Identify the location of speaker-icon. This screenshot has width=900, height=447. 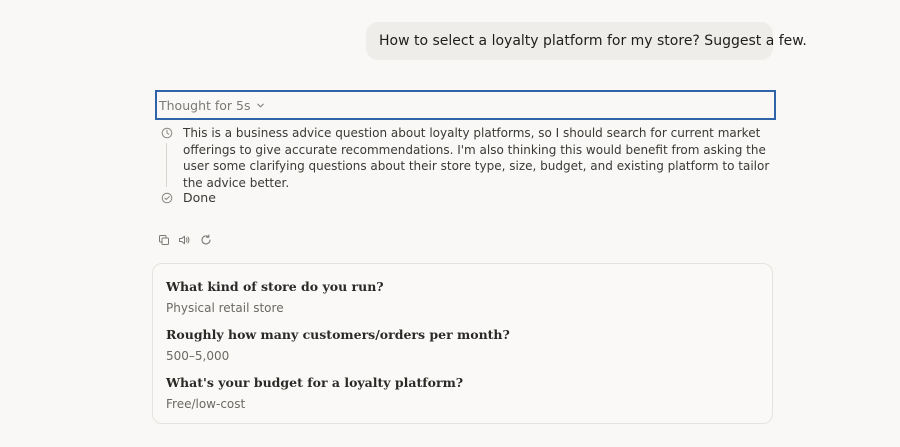
(184, 239).